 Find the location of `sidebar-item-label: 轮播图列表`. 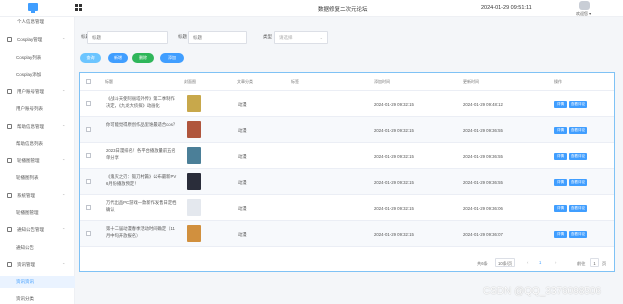

sidebar-item-label: 轮播图列表 is located at coordinates (27, 177).